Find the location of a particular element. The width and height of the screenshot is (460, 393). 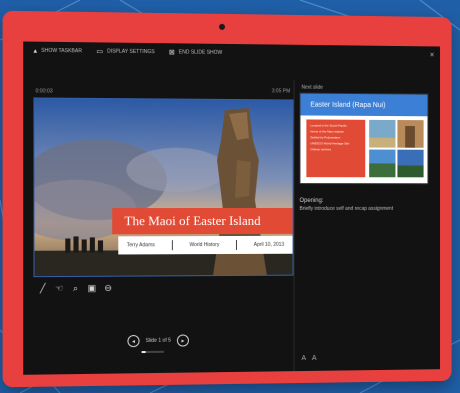

bullet-item: Chilean territory is located at coordinates (321, 149).